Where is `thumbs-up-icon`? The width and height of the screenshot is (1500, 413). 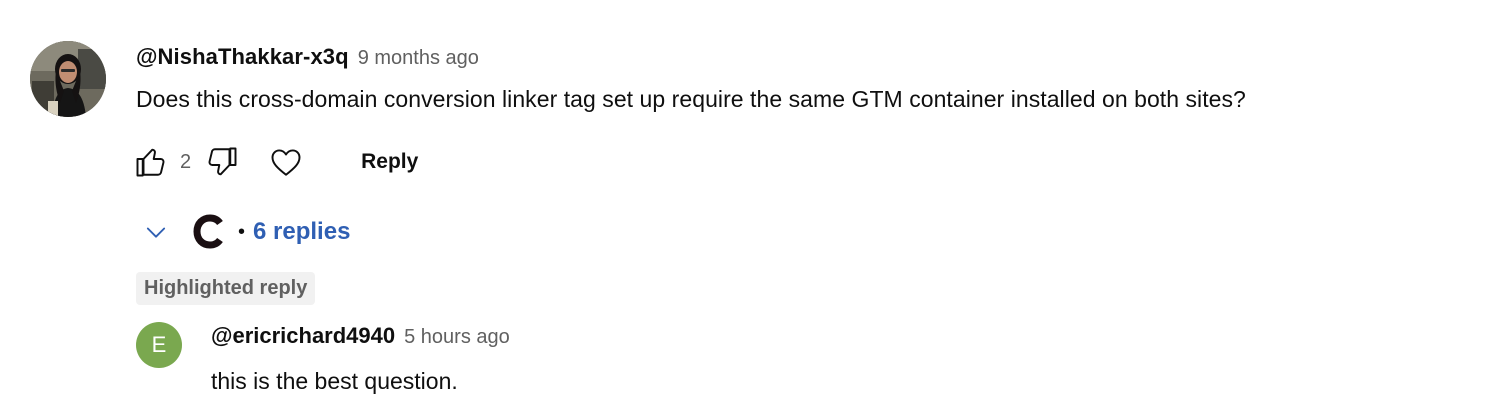 thumbs-up-icon is located at coordinates (150, 162).